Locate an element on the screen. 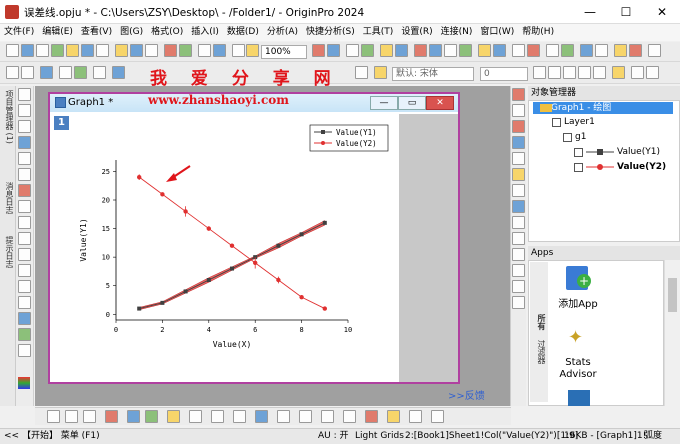  origin-app-icon is located at coordinates (12, 12).